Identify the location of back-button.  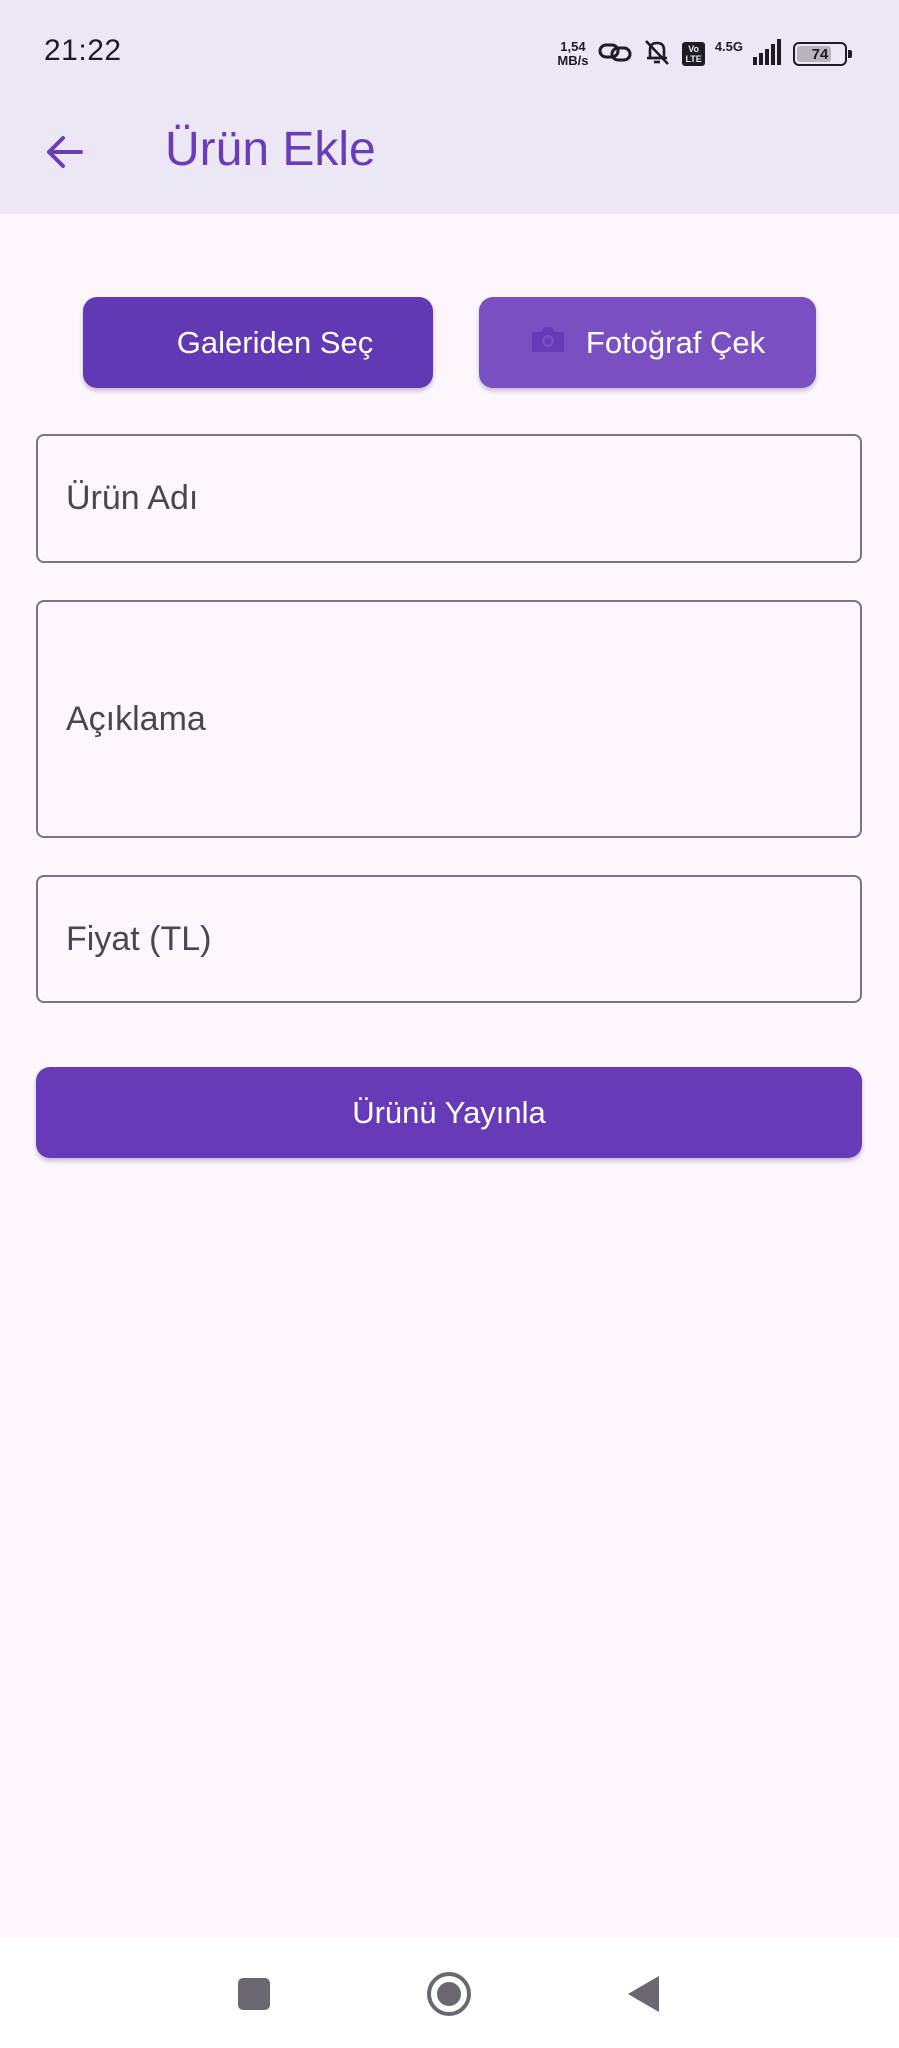
(64, 154).